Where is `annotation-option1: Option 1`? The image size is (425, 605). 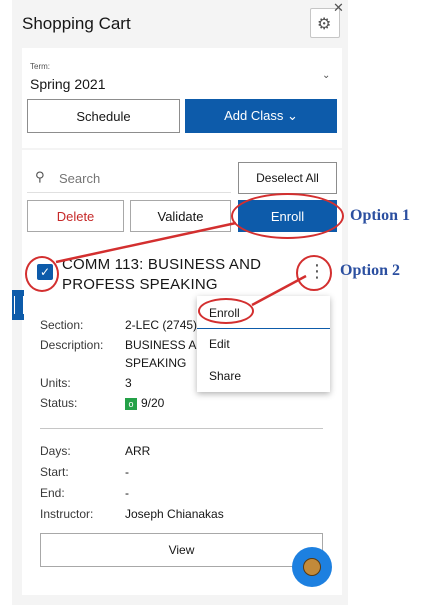 annotation-option1: Option 1 is located at coordinates (380, 215).